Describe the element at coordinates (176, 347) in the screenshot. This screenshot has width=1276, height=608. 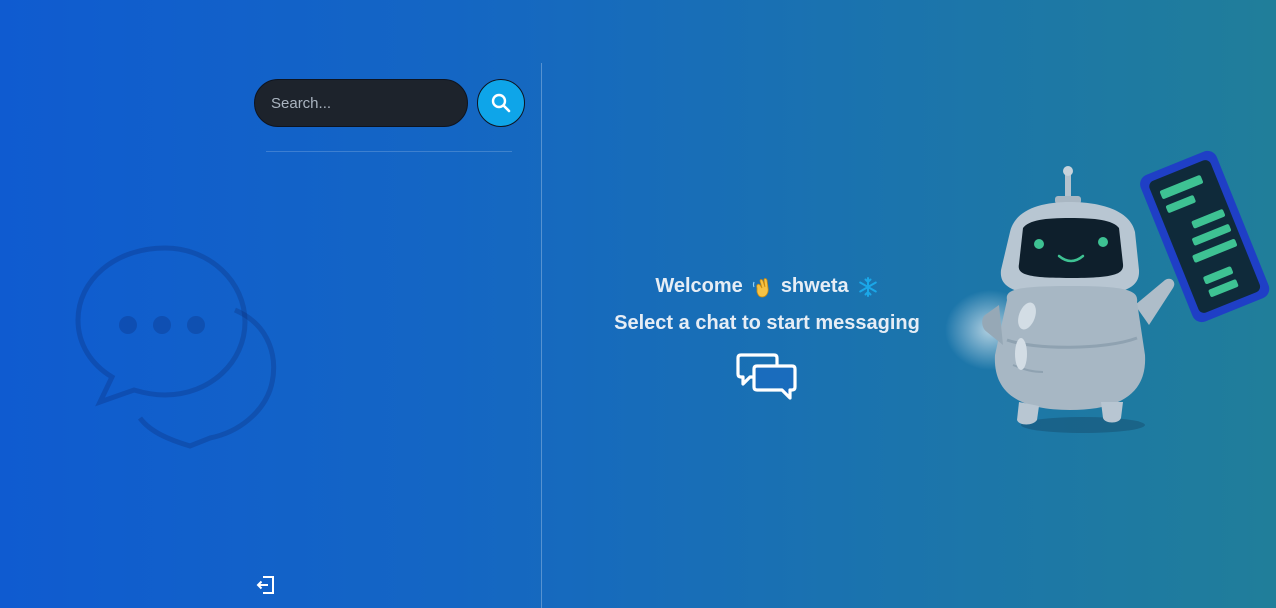
I see `background-chat-bubble-icon` at that location.